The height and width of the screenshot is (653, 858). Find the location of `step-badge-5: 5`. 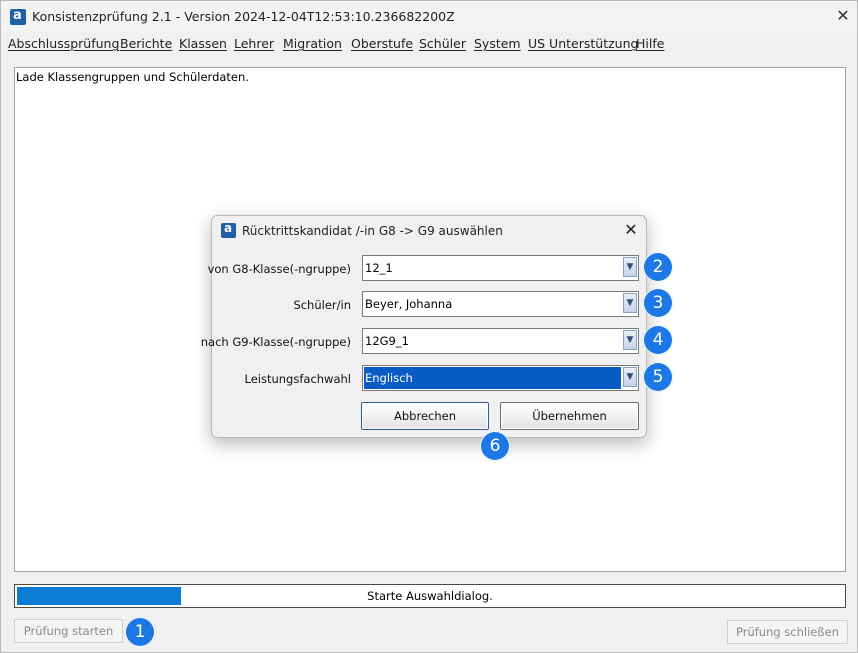

step-badge-5: 5 is located at coordinates (658, 377).